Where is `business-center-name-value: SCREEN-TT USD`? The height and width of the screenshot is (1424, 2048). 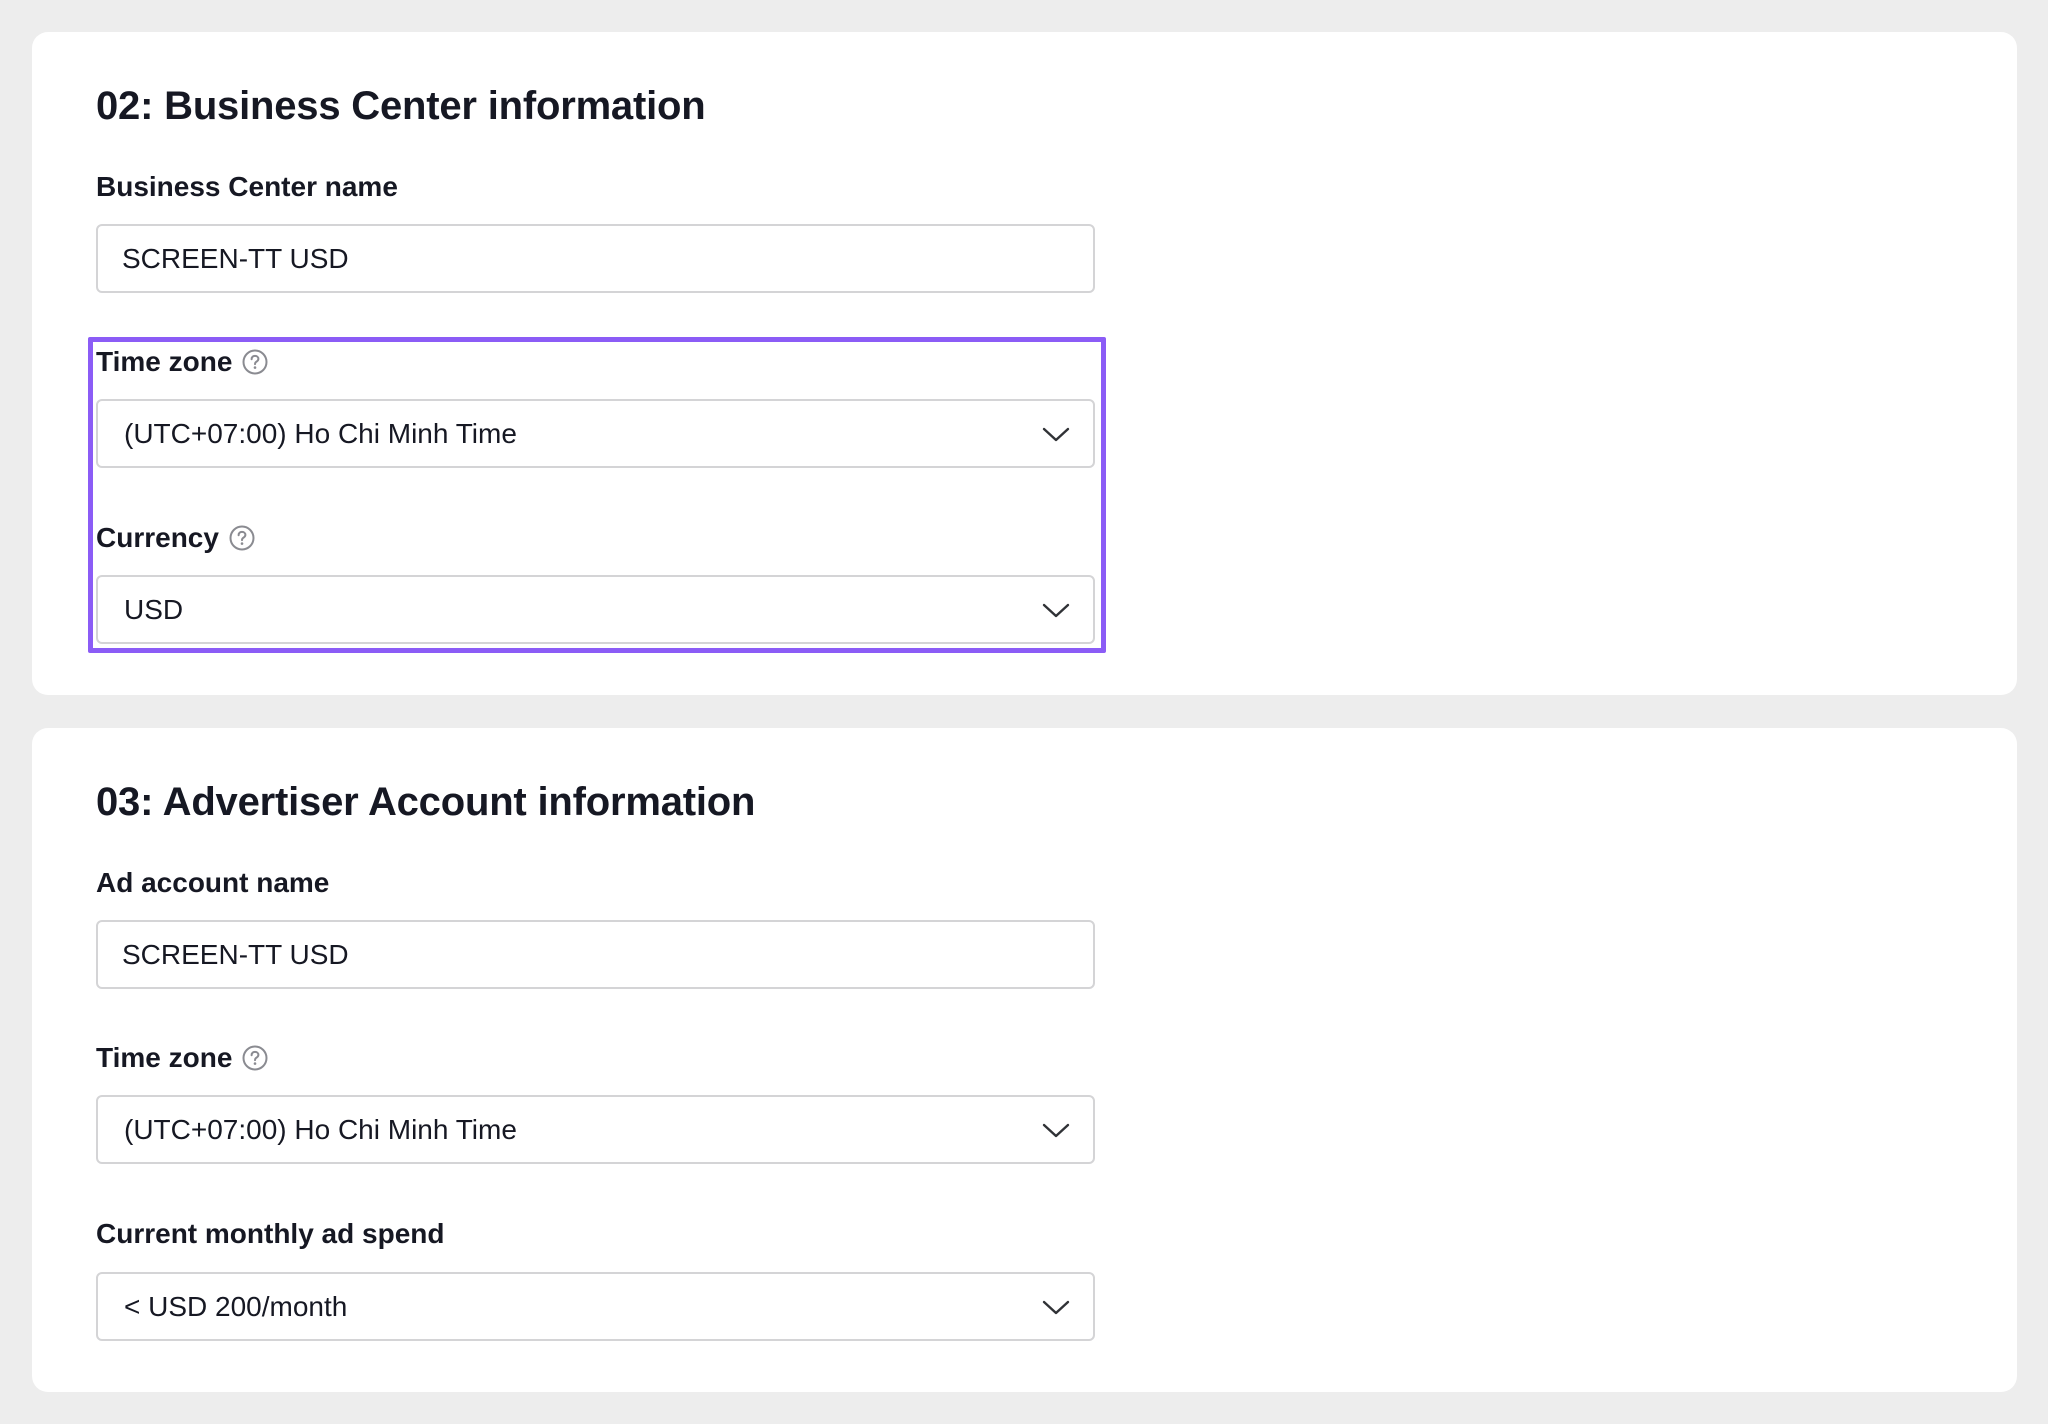 business-center-name-value: SCREEN-TT USD is located at coordinates (235, 258).